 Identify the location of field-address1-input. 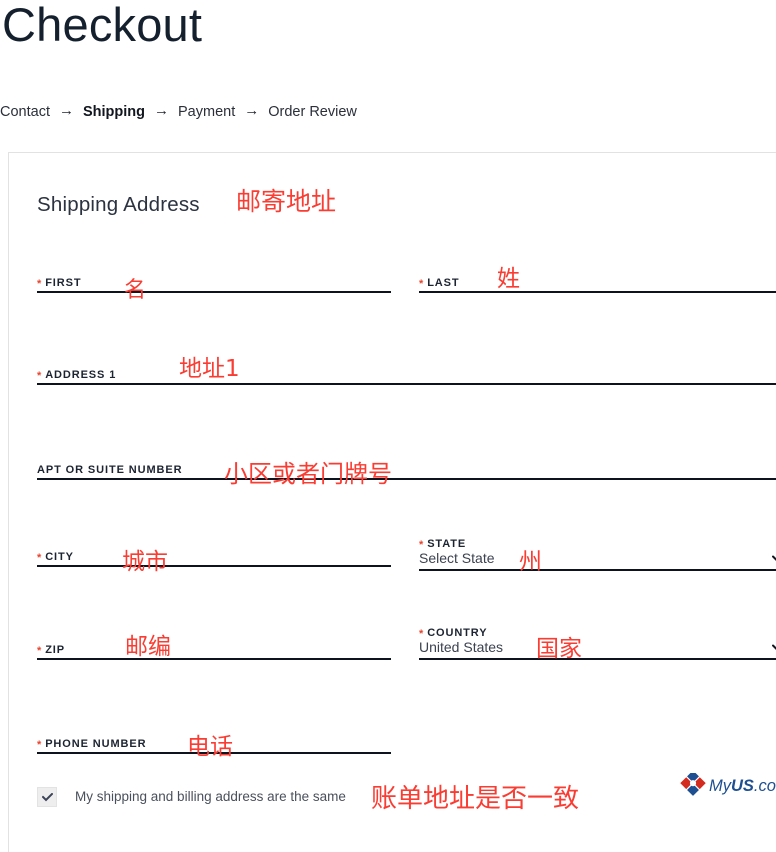
(406, 384).